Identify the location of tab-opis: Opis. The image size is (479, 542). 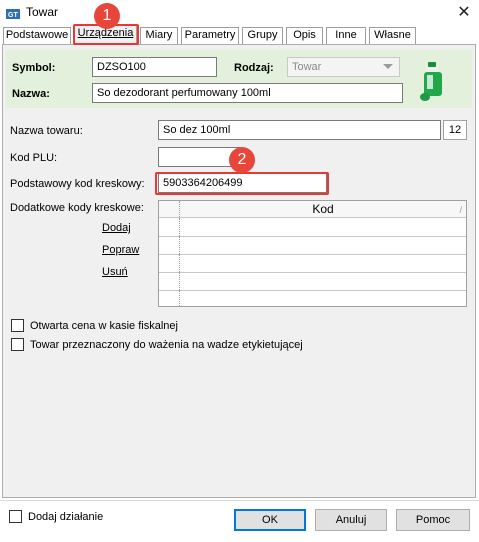
(304, 35).